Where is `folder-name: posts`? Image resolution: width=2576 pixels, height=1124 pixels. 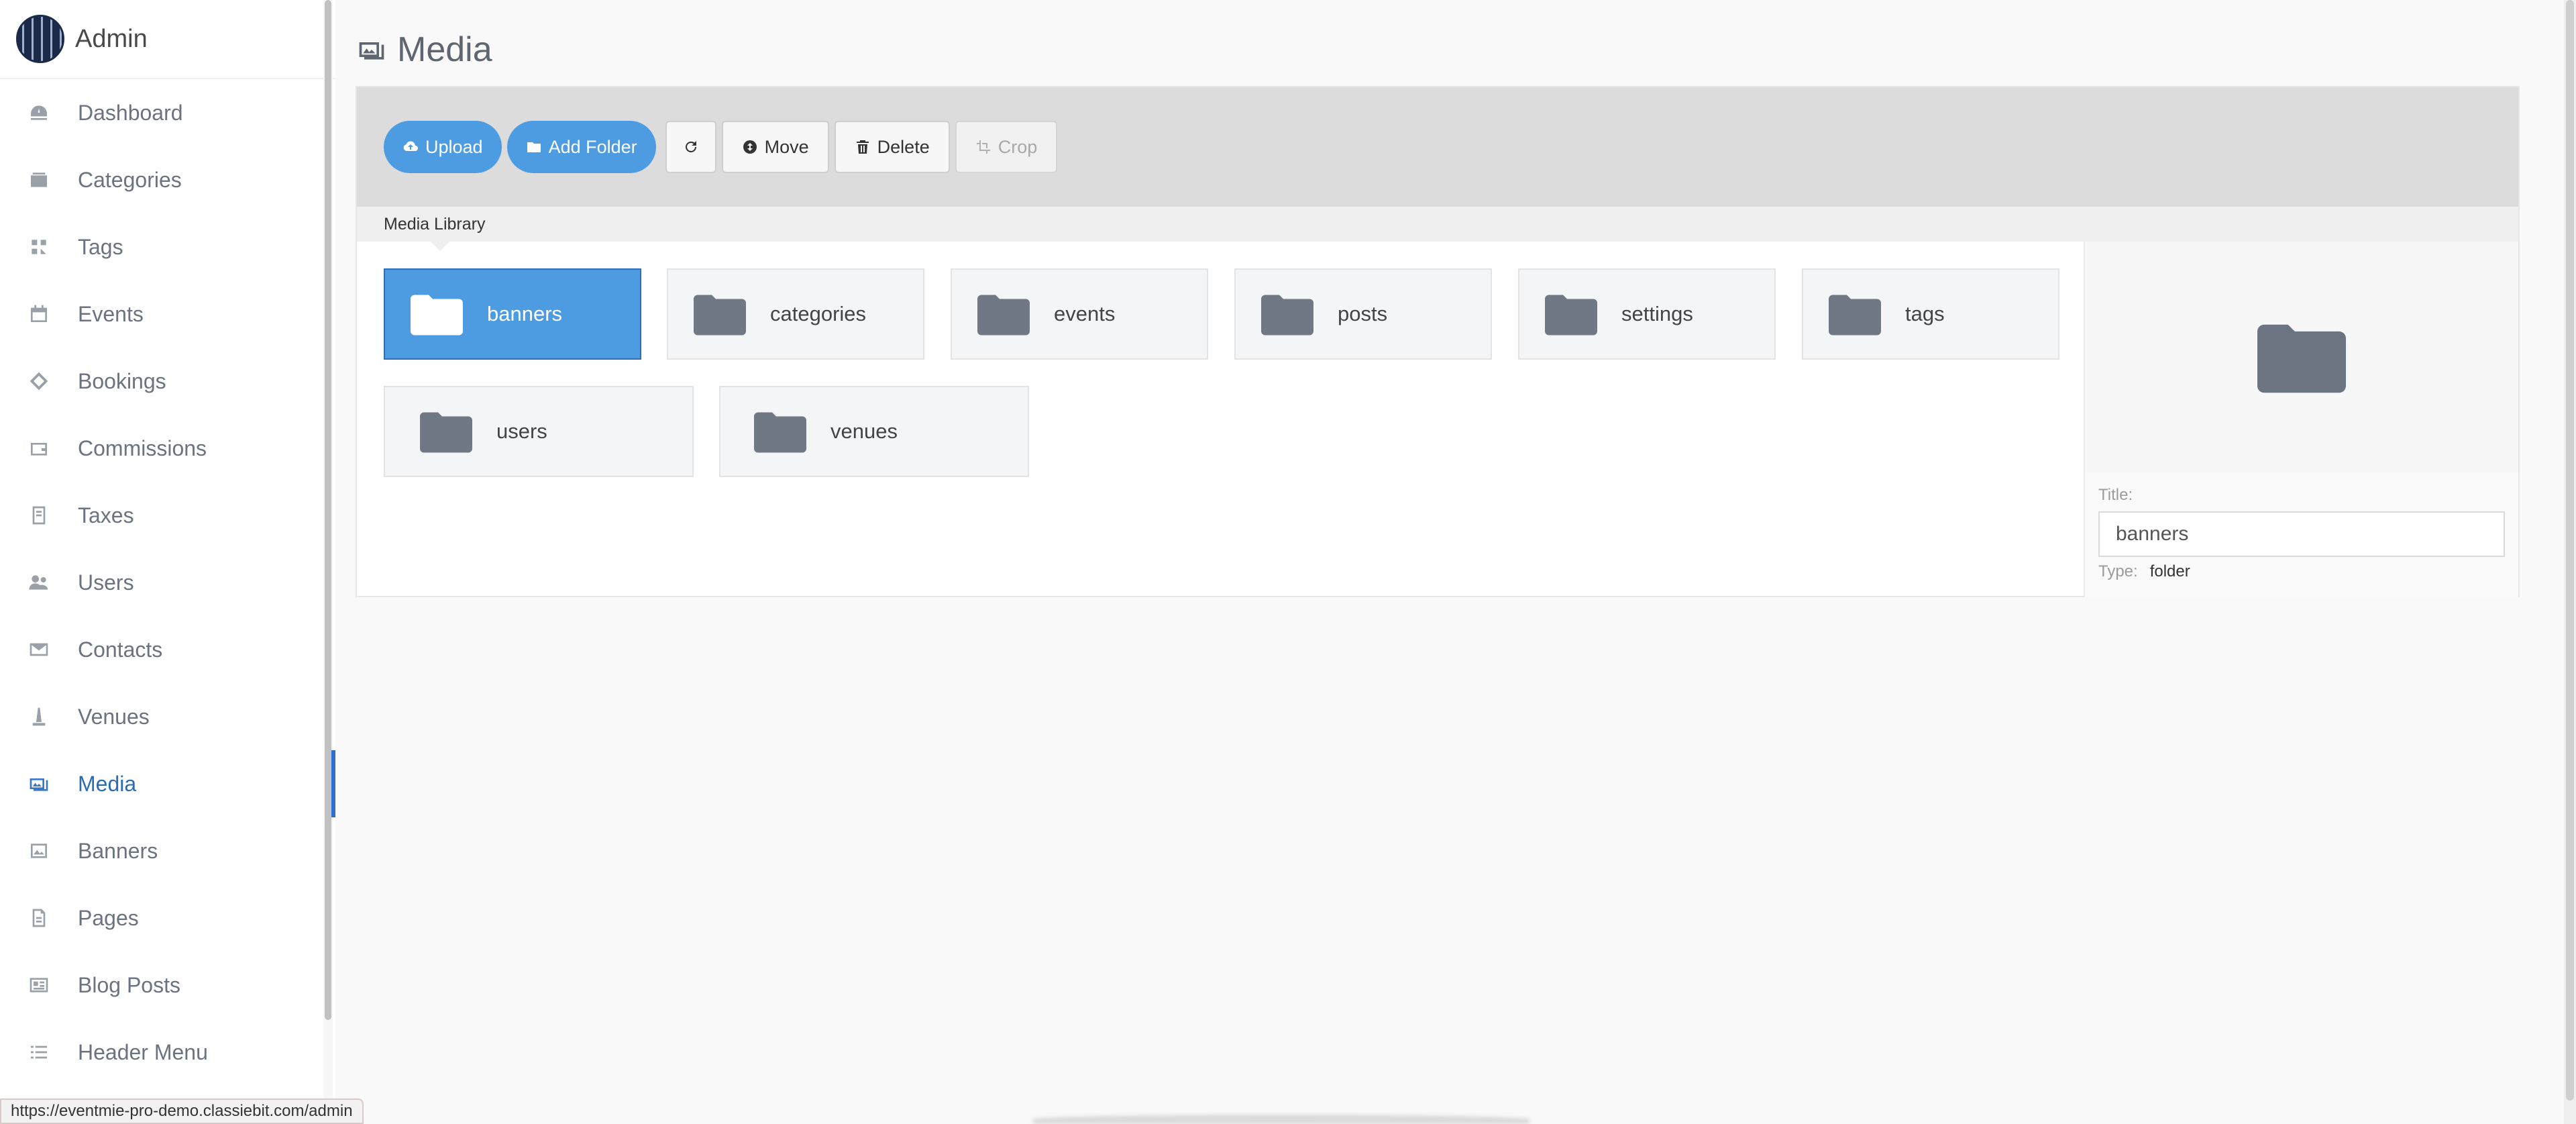
folder-name: posts is located at coordinates (1363, 313).